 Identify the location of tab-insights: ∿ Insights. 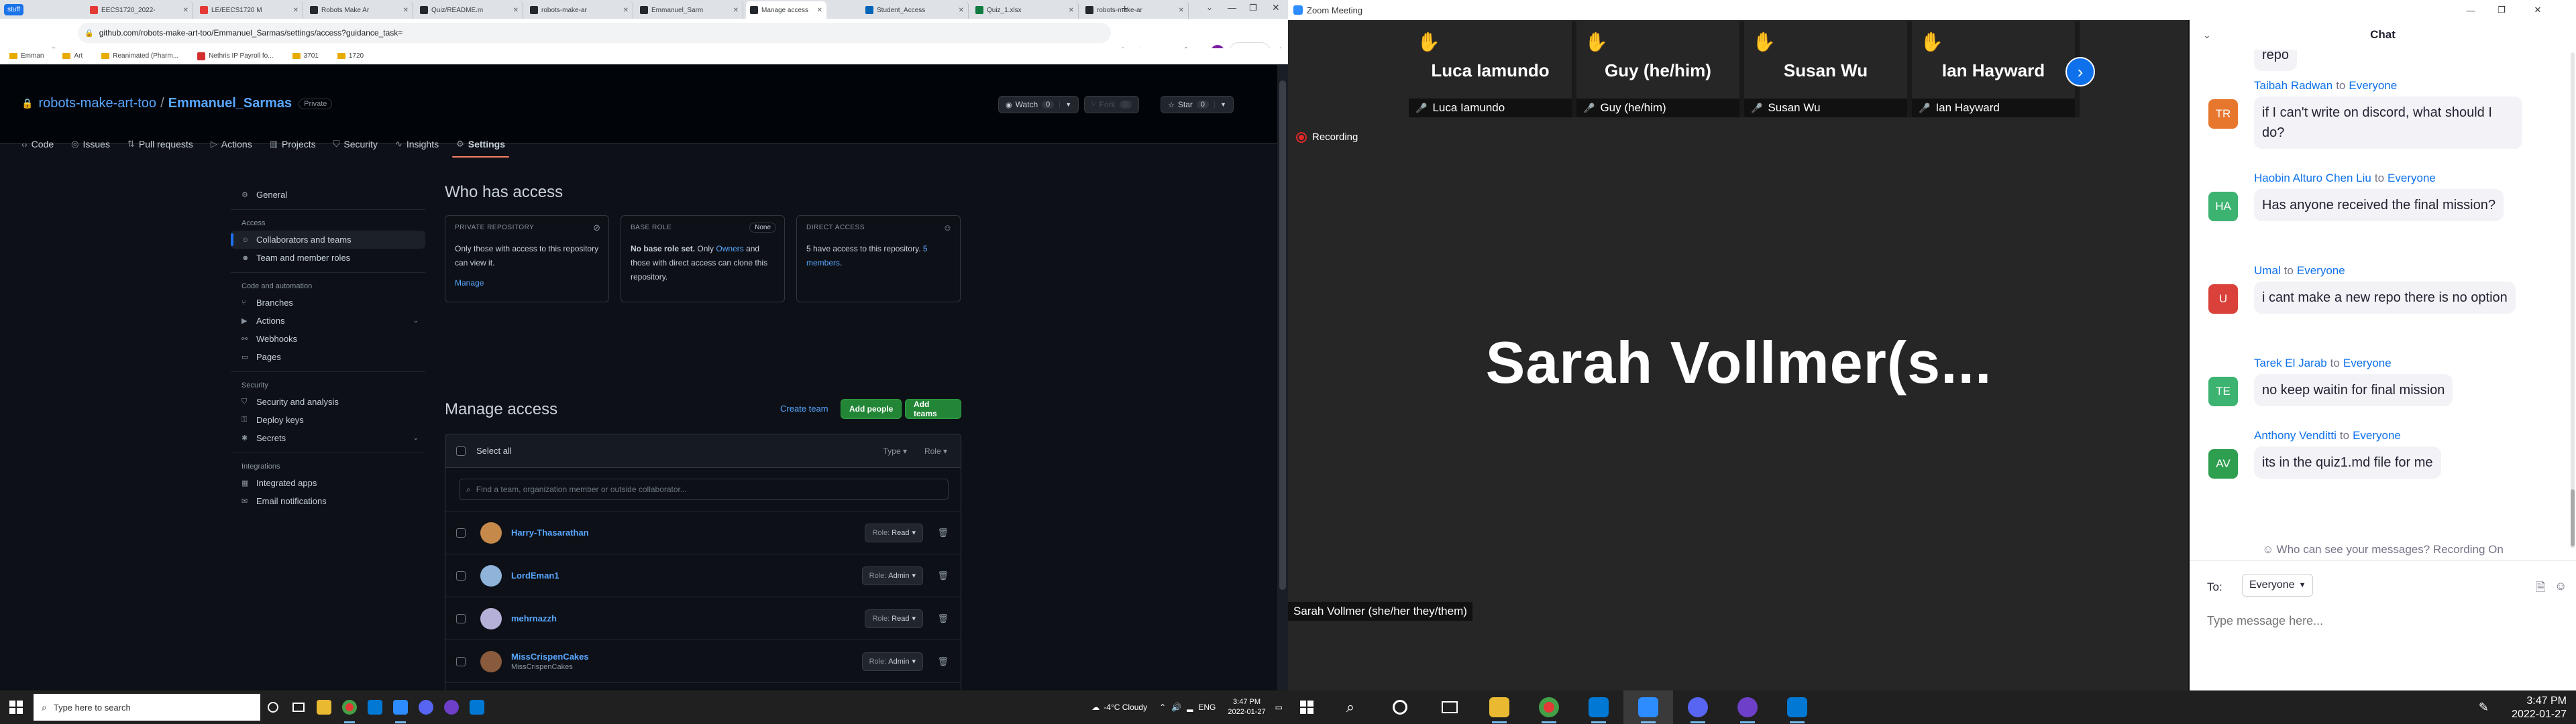
(417, 144).